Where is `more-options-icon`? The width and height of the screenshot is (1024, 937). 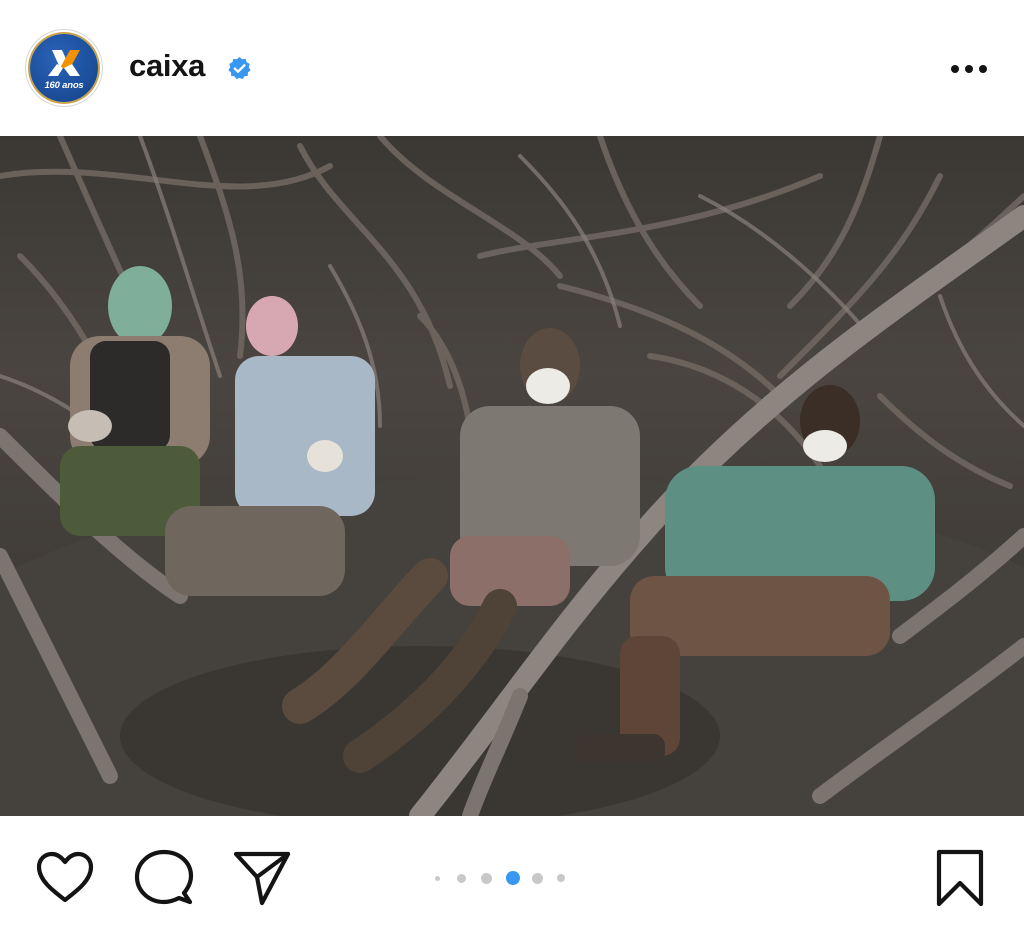
more-options-icon is located at coordinates (969, 69).